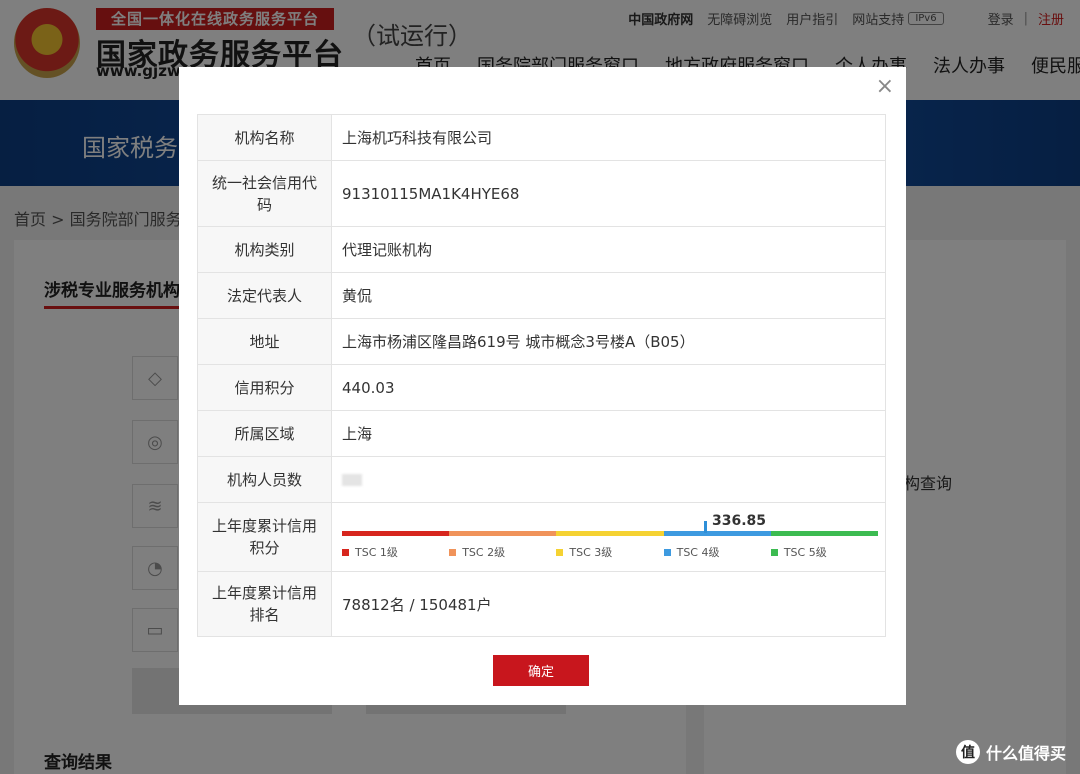 This screenshot has height=774, width=1080. I want to click on table-row: 法定代表人 黄侃, so click(541, 296).